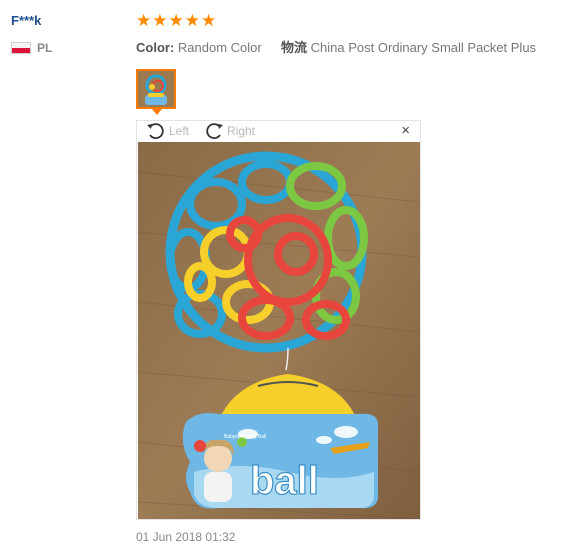 This screenshot has width=582, height=554. What do you see at coordinates (156, 89) in the screenshot?
I see `photo-thumbnail` at bounding box center [156, 89].